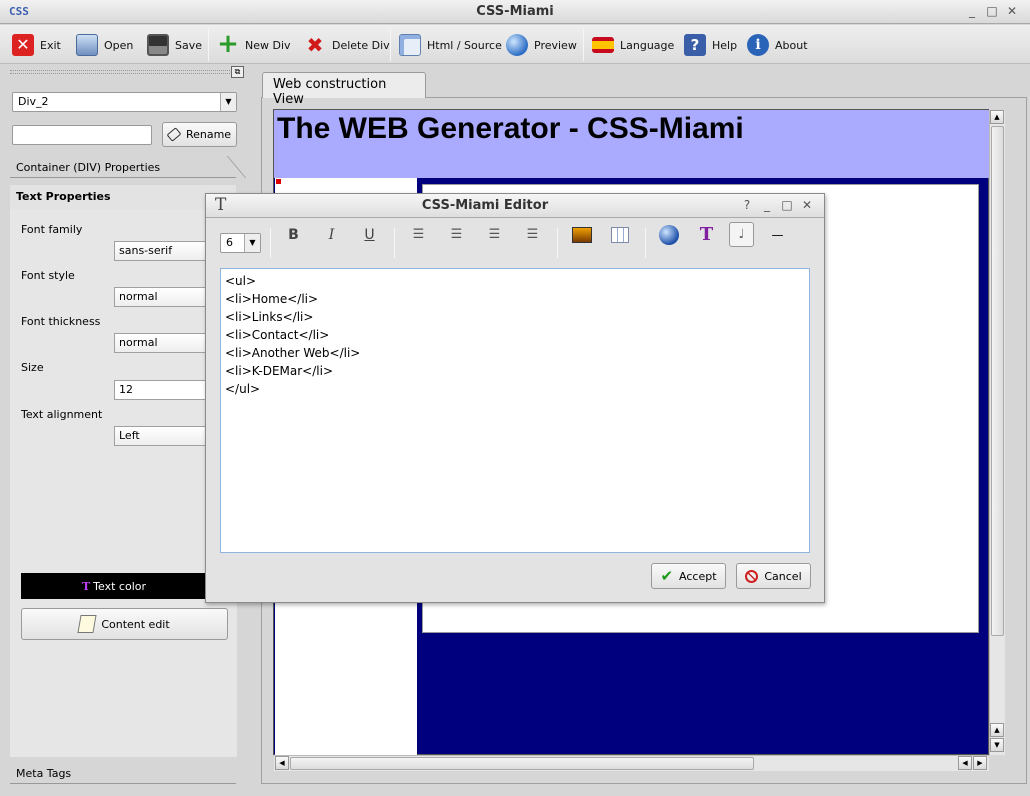  What do you see at coordinates (268, 45) in the screenshot?
I see `new-div-label: New Div` at bounding box center [268, 45].